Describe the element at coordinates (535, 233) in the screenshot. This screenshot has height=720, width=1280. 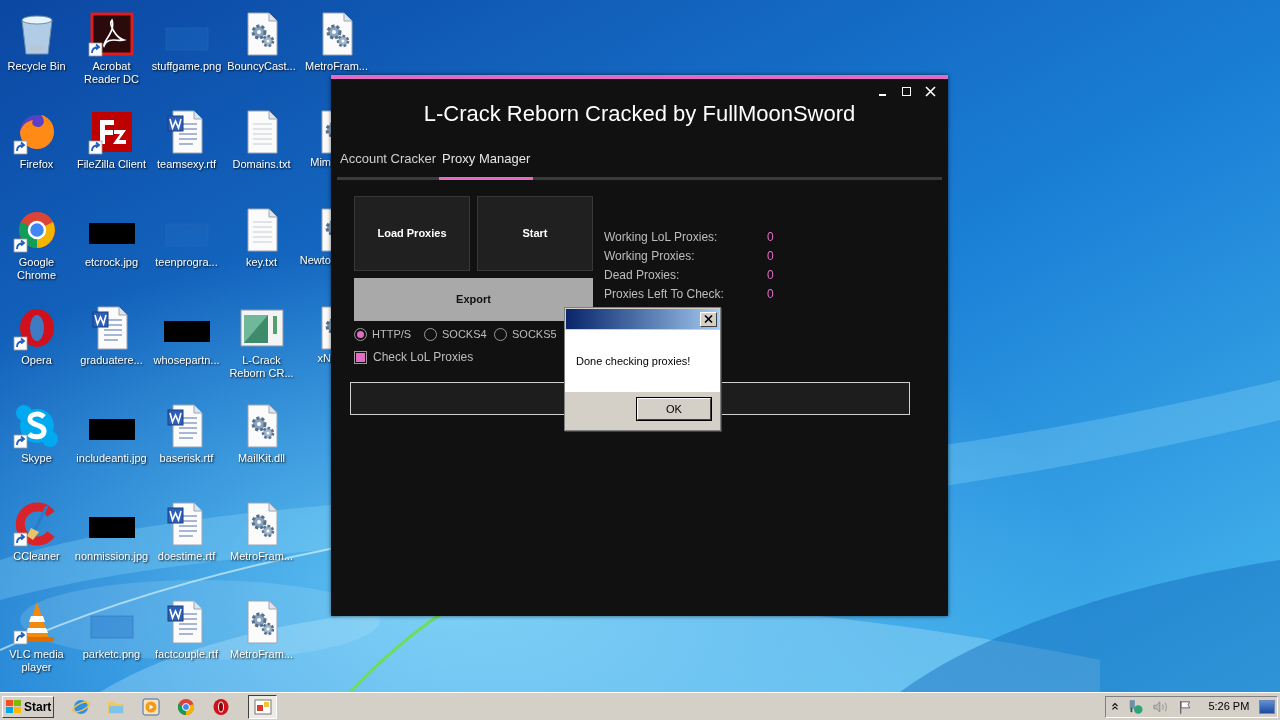
I see `action-button: Start` at that location.